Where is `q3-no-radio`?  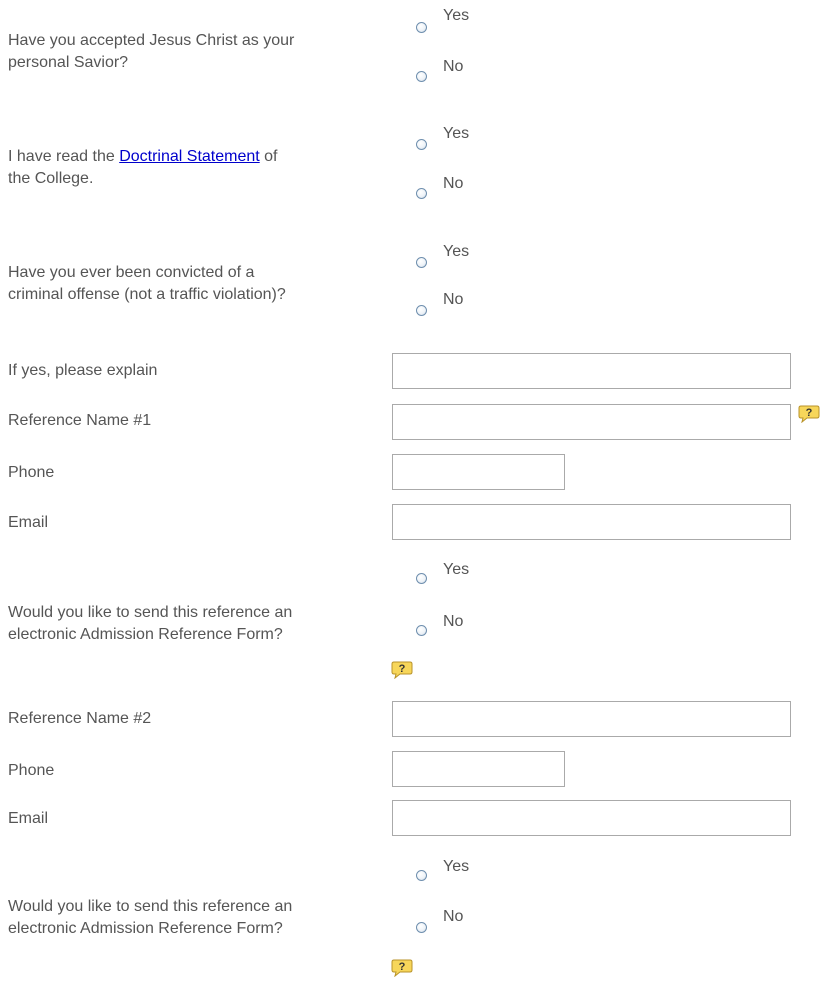
q3-no-radio is located at coordinates (421, 310).